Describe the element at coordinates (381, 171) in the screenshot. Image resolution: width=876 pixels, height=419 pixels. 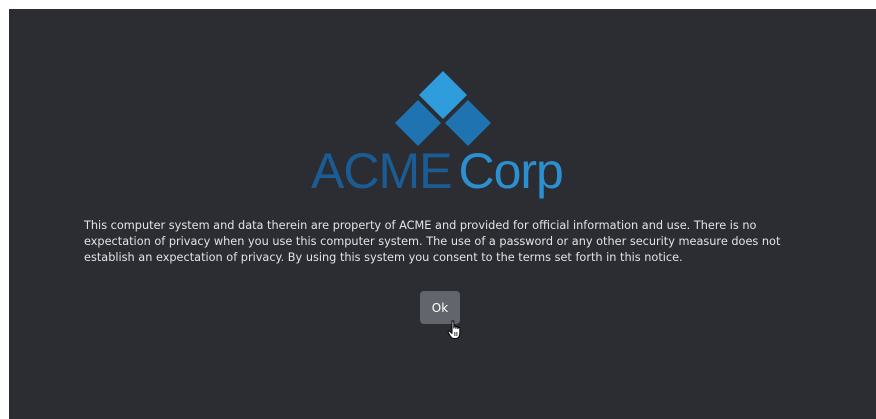
I see `logo-word-acme: ACME` at that location.